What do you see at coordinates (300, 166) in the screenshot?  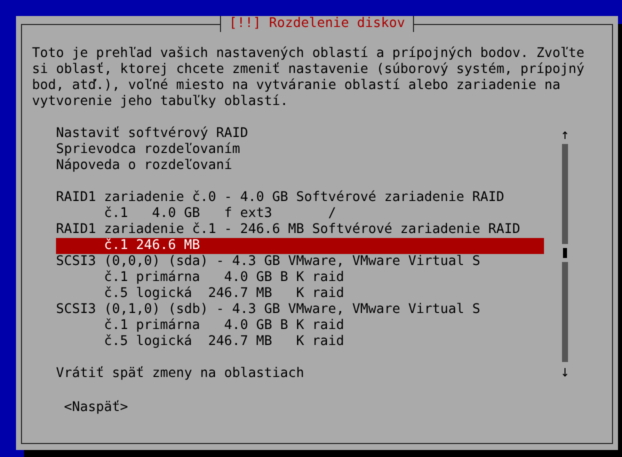 I see `list-item: Nápoveda o rozdeľovaní` at bounding box center [300, 166].